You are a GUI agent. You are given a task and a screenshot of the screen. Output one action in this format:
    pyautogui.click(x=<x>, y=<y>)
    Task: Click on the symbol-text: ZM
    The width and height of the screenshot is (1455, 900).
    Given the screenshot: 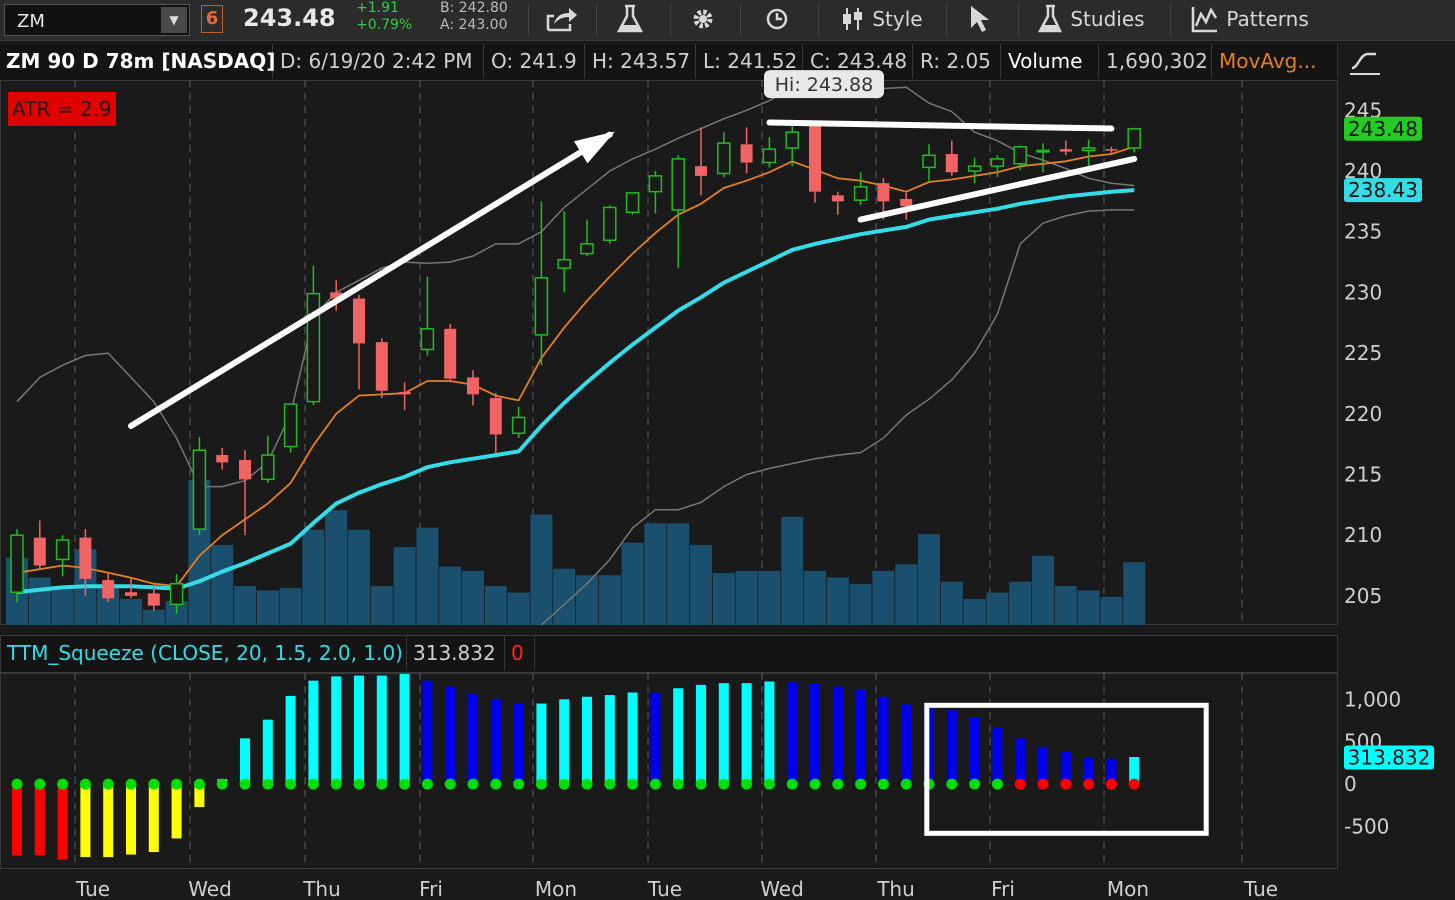 What is the action you would take?
    pyautogui.click(x=31, y=21)
    